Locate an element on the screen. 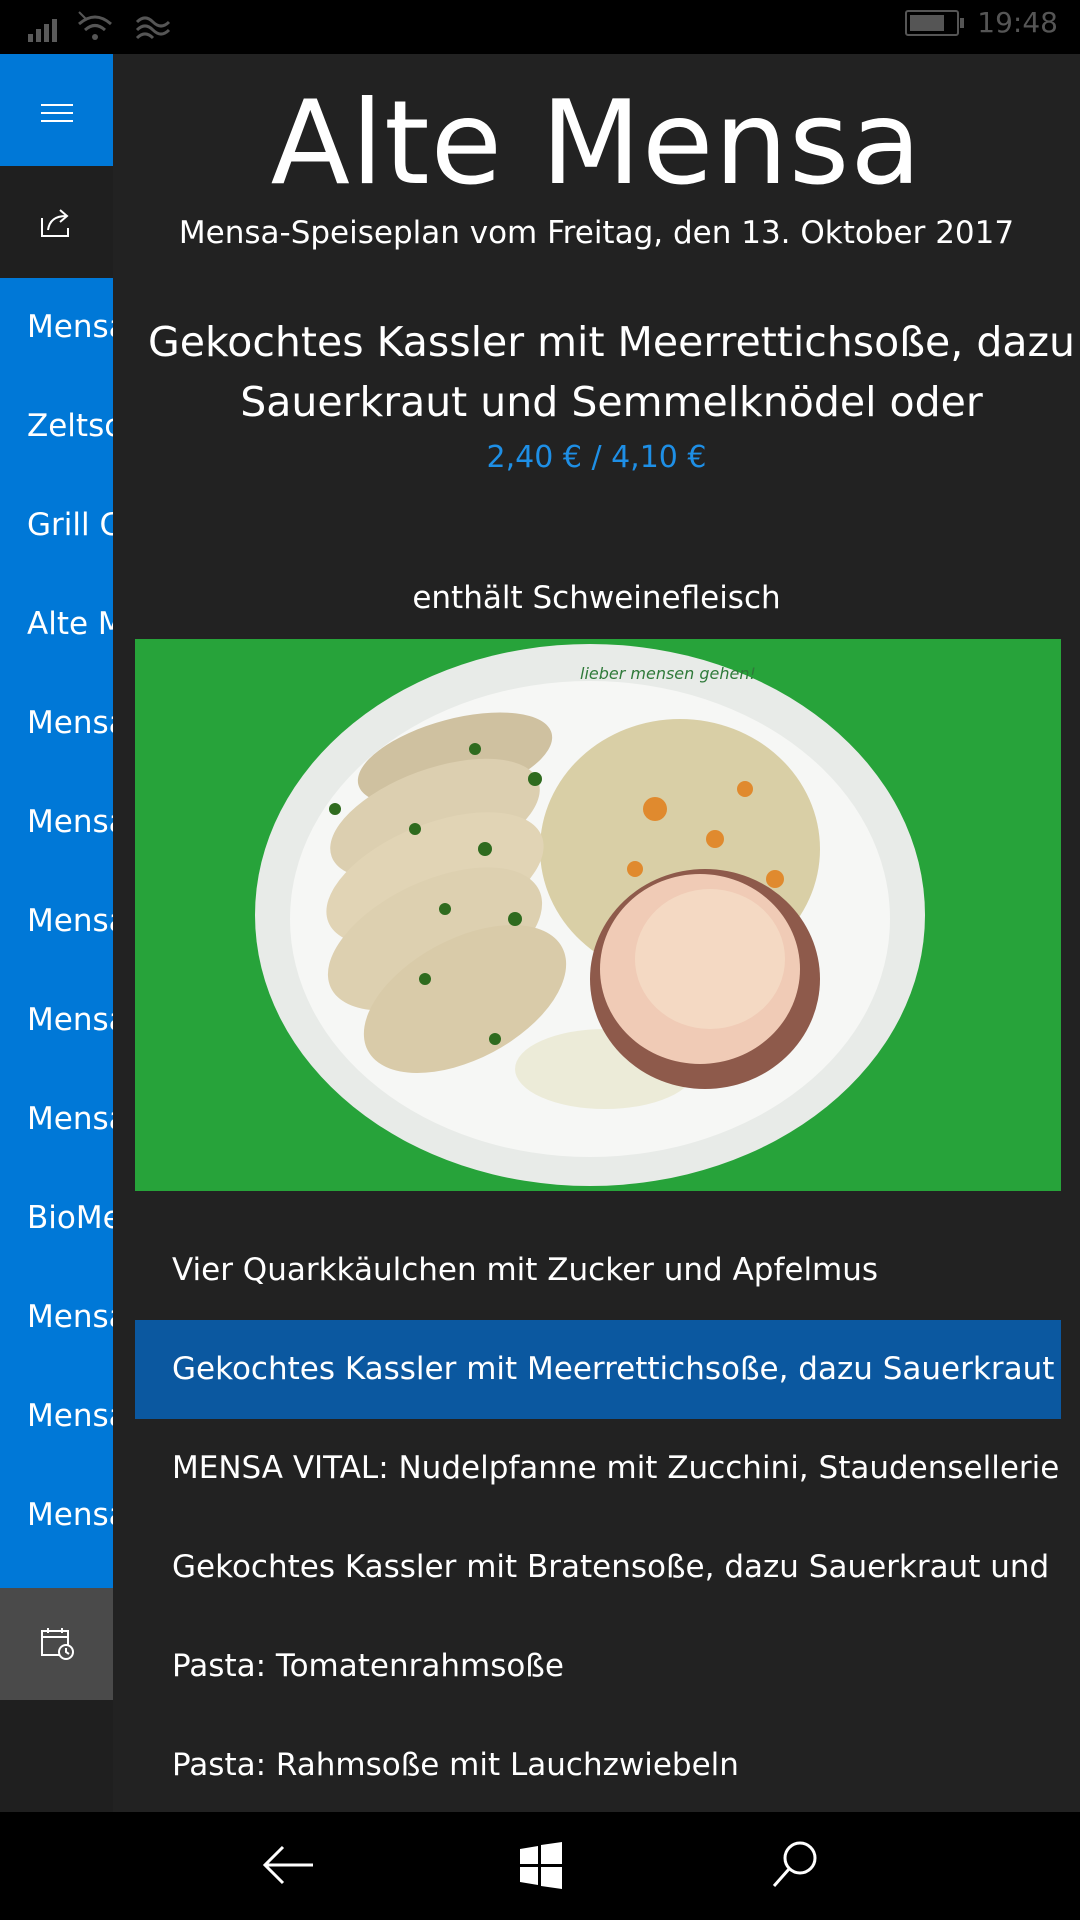  status-bar: 19:48 is located at coordinates (540, 27).